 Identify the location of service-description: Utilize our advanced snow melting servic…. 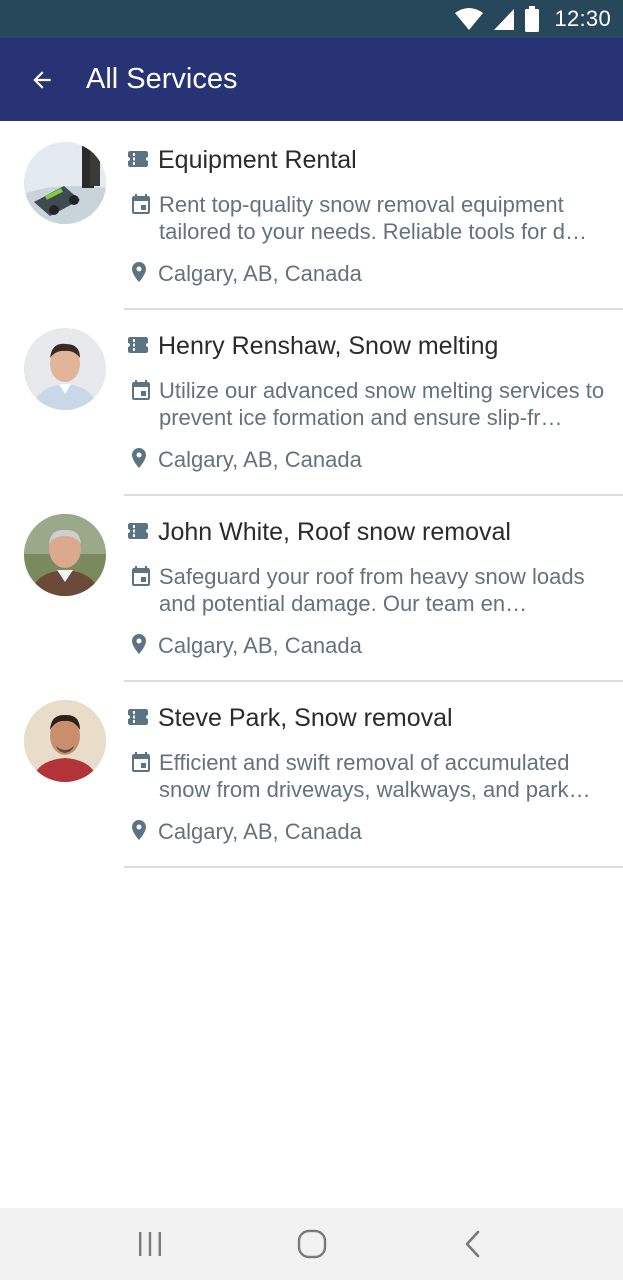
(382, 404).